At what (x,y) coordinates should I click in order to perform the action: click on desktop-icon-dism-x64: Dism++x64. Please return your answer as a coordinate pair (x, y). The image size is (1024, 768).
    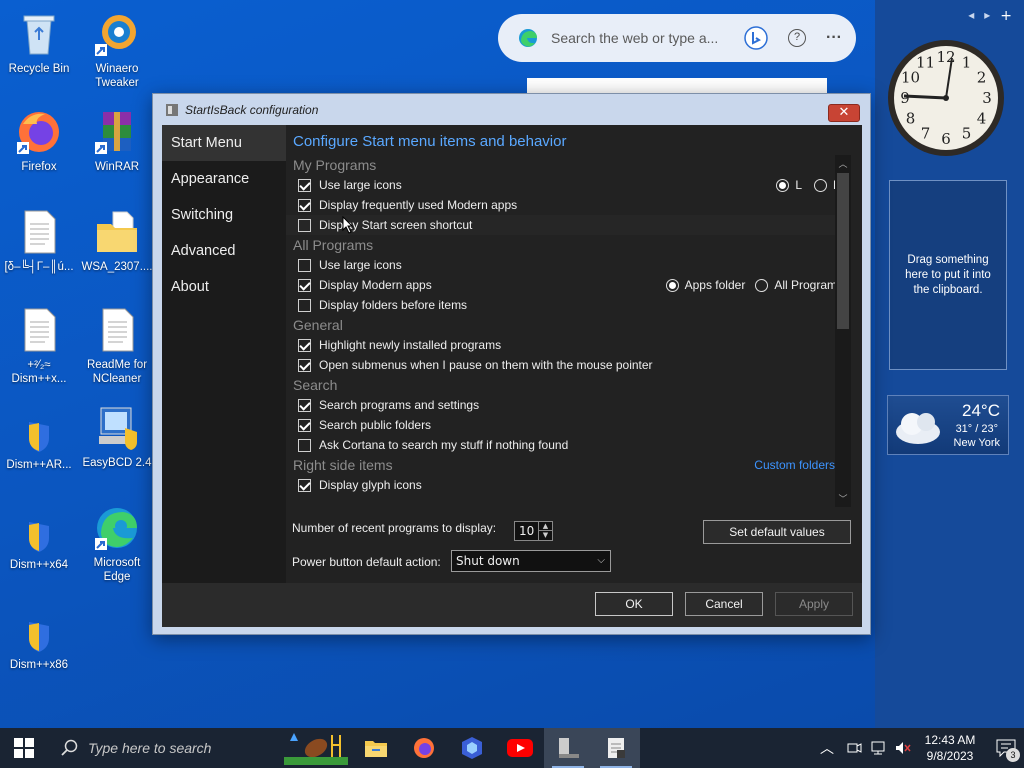
    Looking at the image, I should click on (39, 546).